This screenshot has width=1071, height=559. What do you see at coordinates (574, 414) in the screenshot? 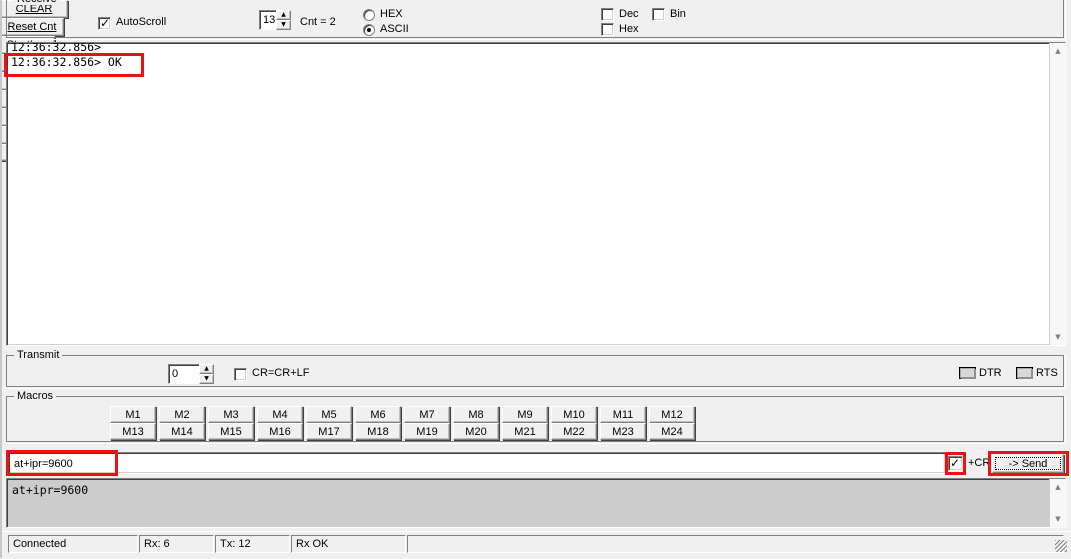
I see `macro-button-m10: M10` at bounding box center [574, 414].